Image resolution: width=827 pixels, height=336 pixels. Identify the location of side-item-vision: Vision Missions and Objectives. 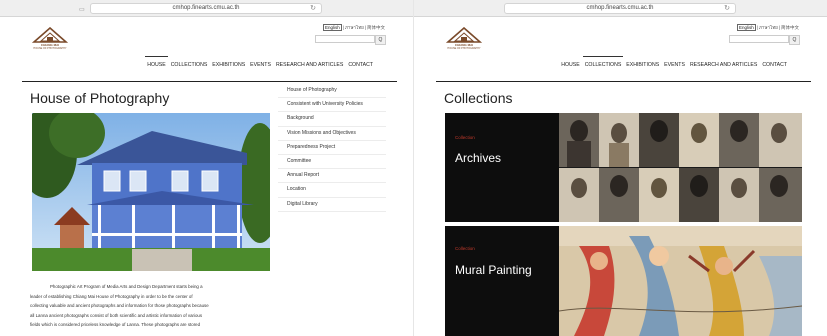
(332, 134).